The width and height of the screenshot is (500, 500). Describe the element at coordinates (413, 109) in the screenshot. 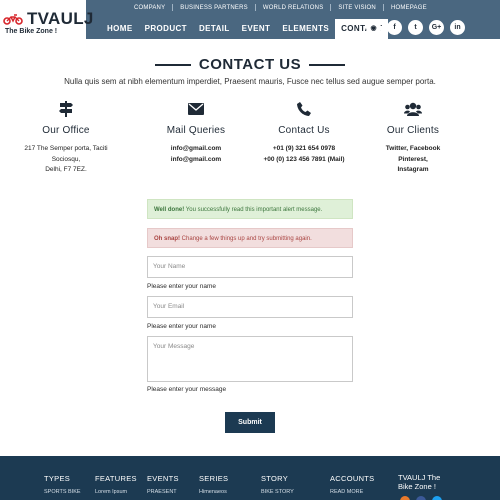

I see `users-icon` at that location.